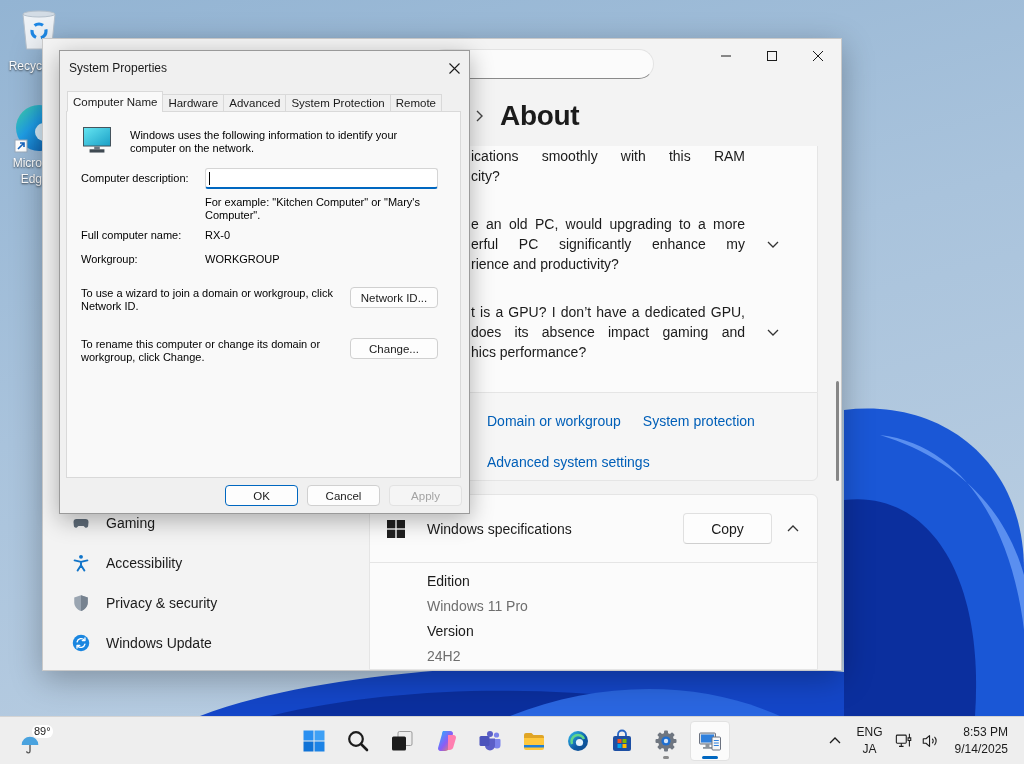  I want to click on spec-label: Edition, so click(449, 581).